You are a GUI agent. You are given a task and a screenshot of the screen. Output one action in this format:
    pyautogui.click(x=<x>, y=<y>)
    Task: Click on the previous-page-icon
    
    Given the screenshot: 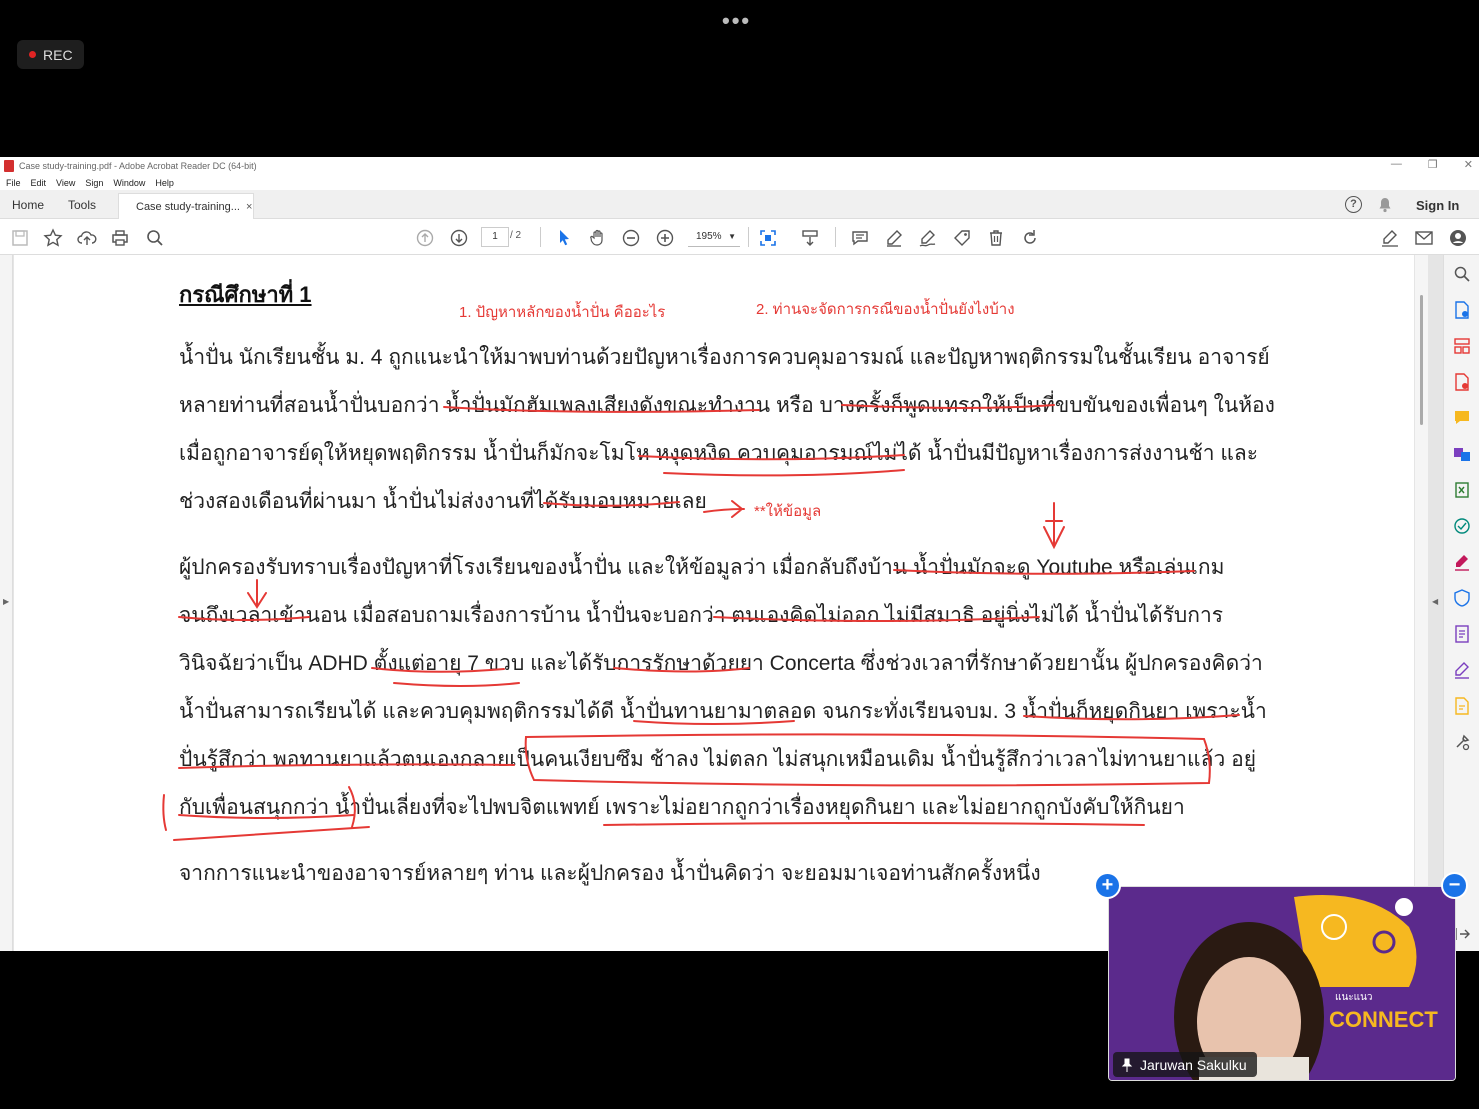 What is the action you would take?
    pyautogui.click(x=425, y=238)
    